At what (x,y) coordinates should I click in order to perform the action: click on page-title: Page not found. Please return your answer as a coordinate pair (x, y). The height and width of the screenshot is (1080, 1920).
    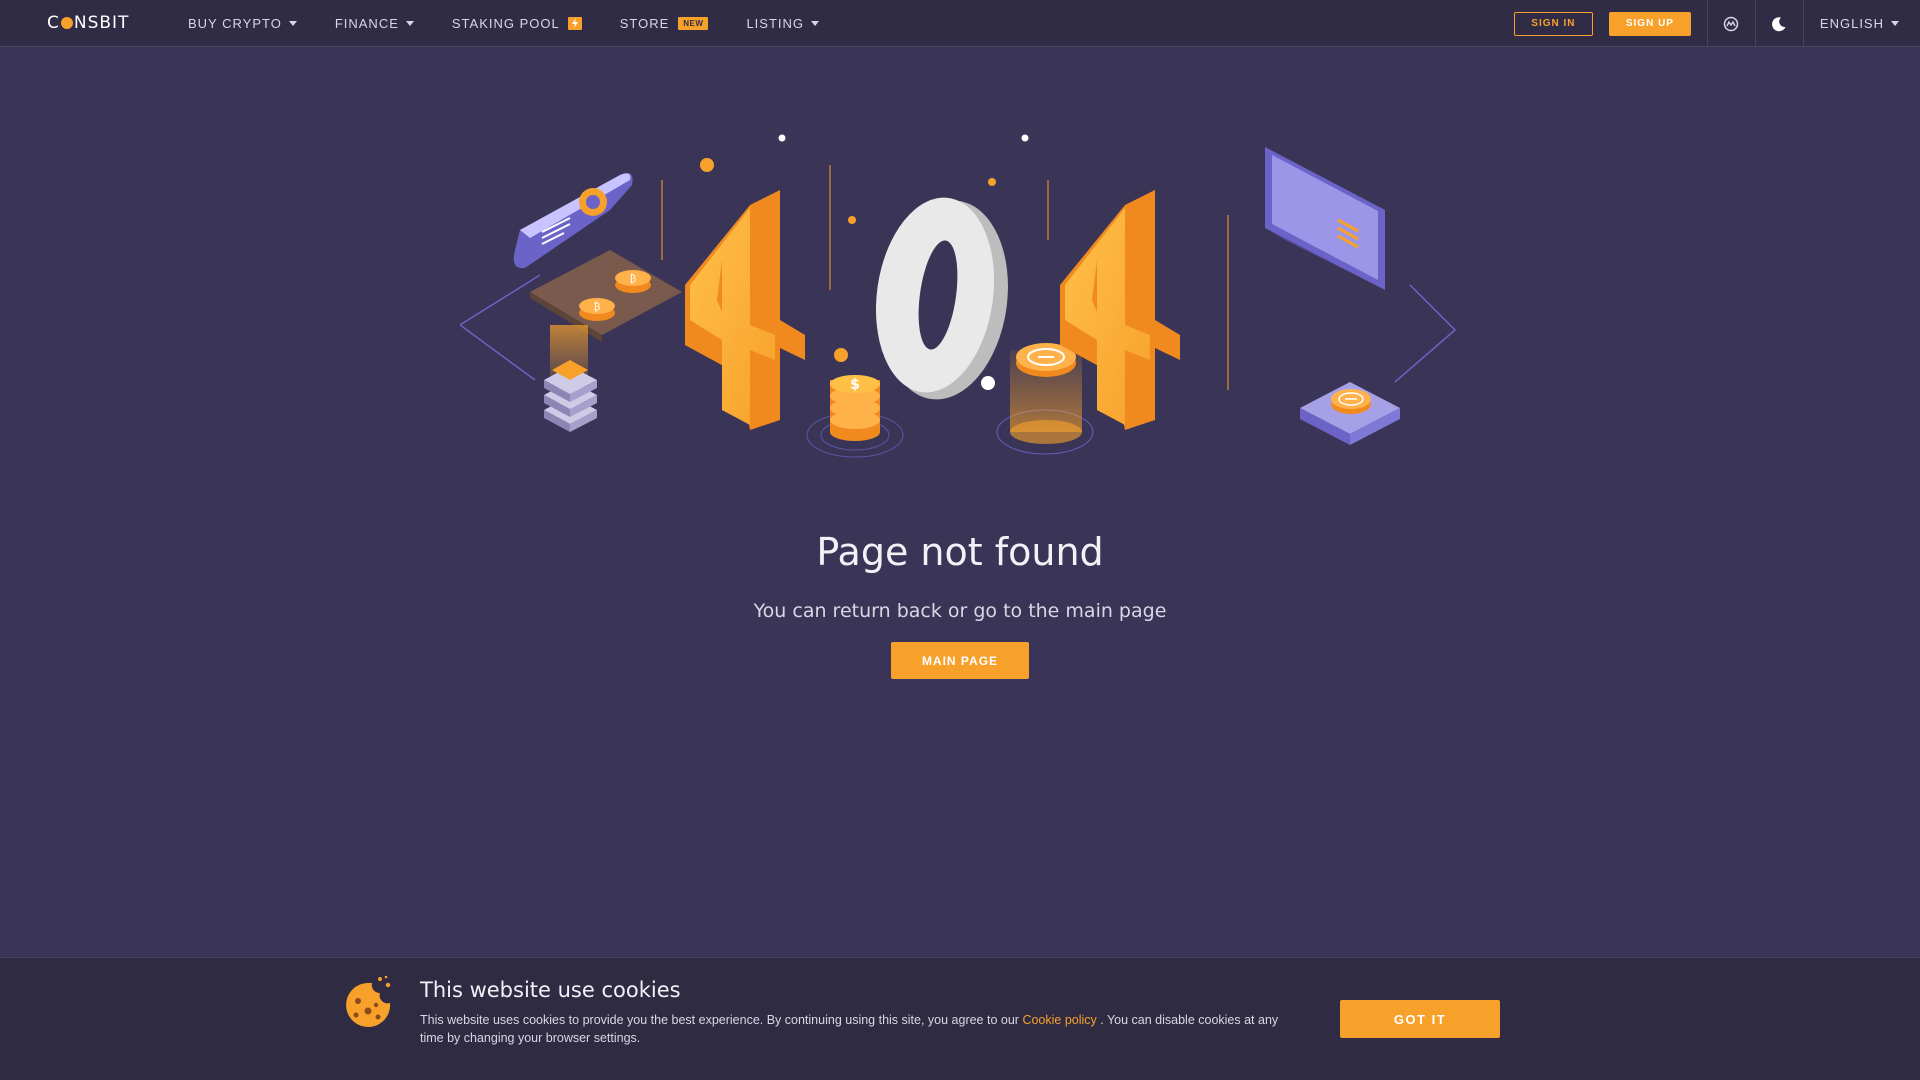
    Looking at the image, I should click on (960, 552).